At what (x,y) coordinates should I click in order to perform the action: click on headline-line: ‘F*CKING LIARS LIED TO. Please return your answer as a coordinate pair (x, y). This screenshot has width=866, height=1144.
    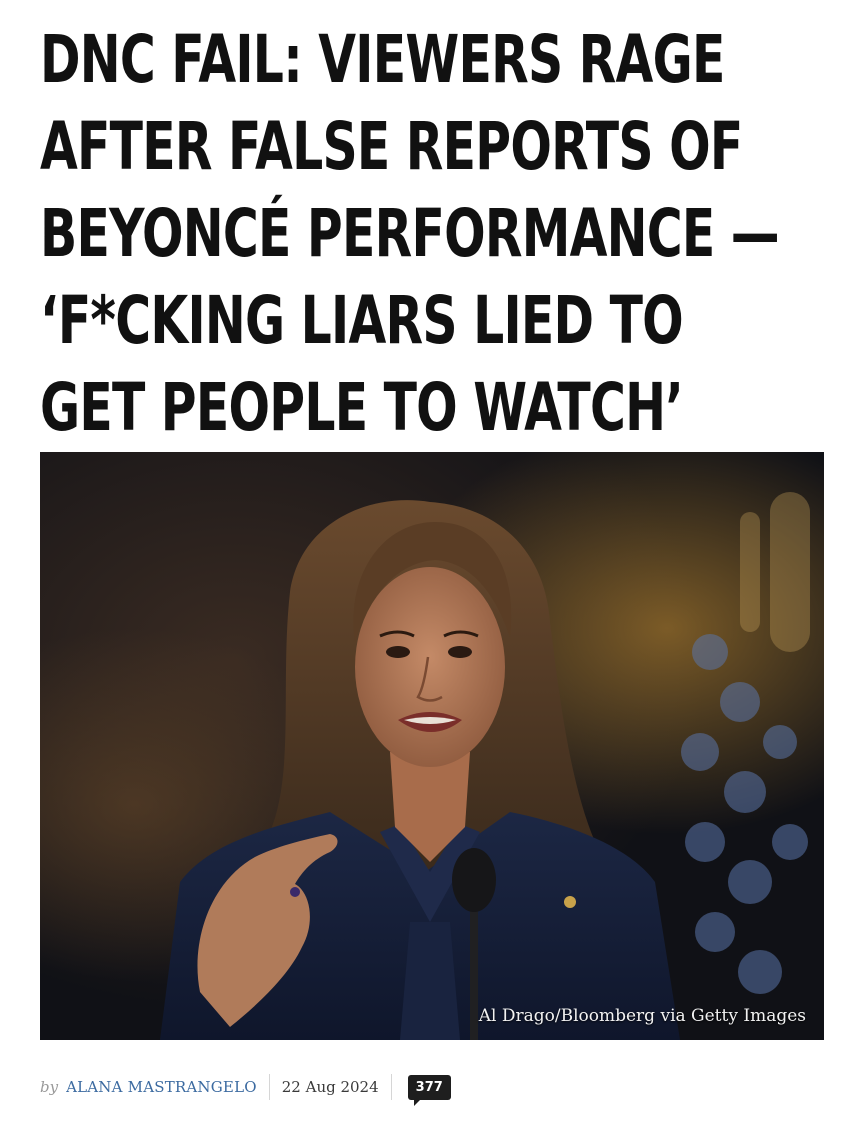
    Looking at the image, I should click on (362, 320).